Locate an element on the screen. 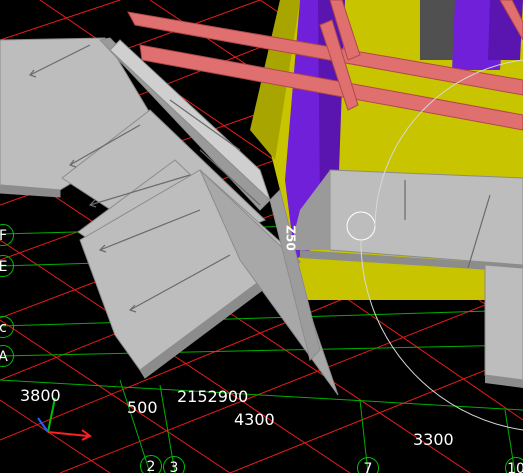 This screenshot has width=523, height=473. dimension-label: 3800 is located at coordinates (40, 395).